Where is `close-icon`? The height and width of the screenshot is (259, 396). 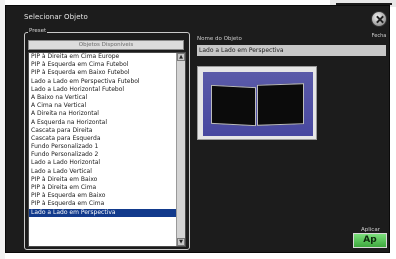
close-icon is located at coordinates (379, 19).